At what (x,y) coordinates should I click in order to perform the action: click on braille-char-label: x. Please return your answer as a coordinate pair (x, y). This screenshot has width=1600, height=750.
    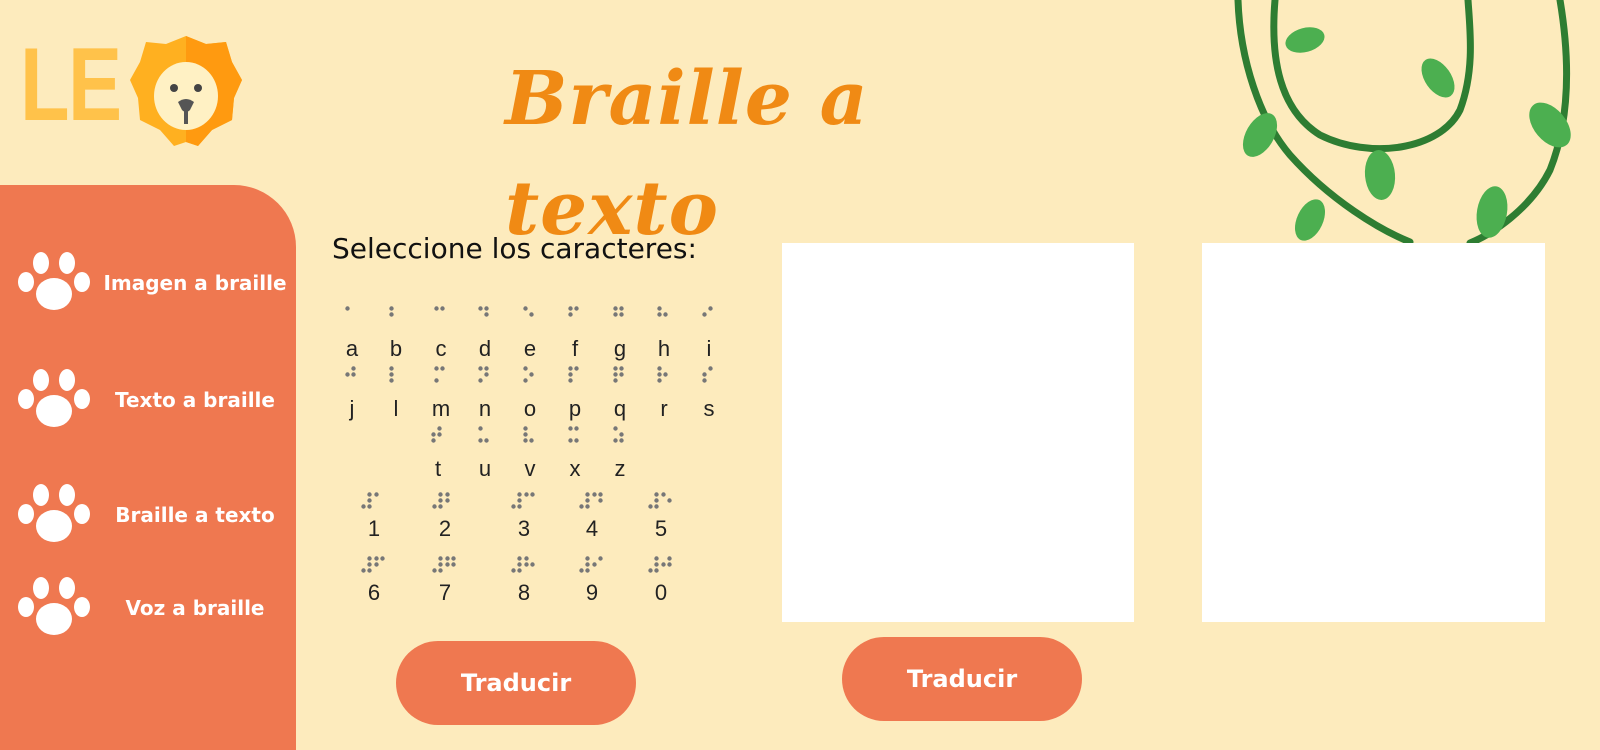
    Looking at the image, I should click on (575, 468).